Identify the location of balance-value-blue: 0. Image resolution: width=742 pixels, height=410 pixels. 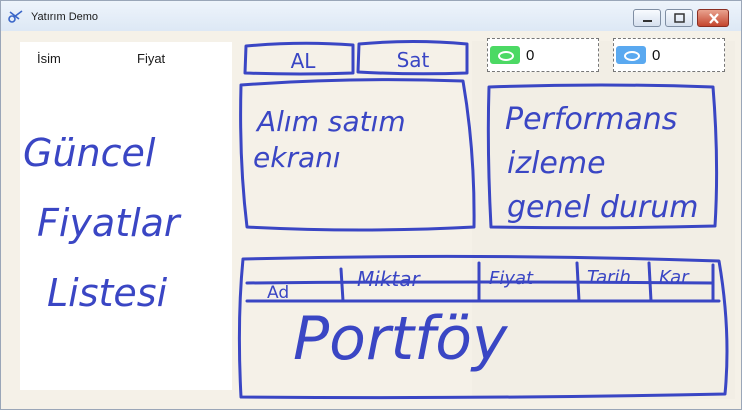
(656, 55).